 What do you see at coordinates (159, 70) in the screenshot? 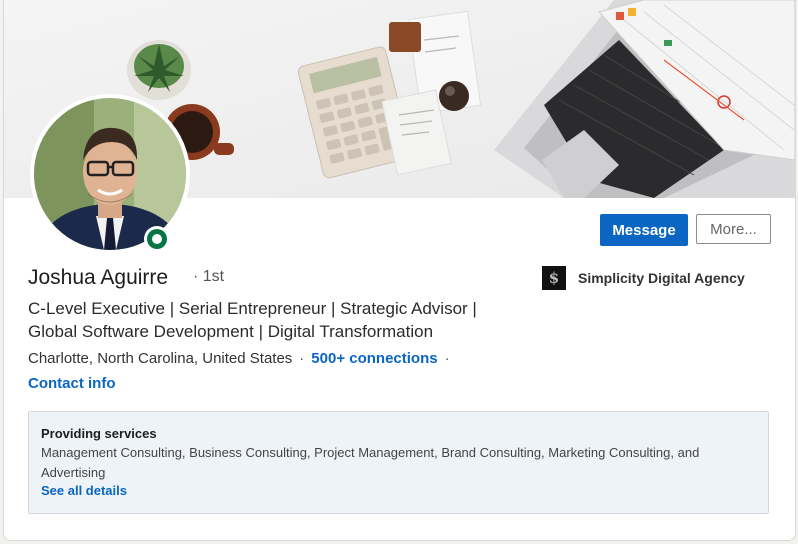
I see `plant-decoration` at bounding box center [159, 70].